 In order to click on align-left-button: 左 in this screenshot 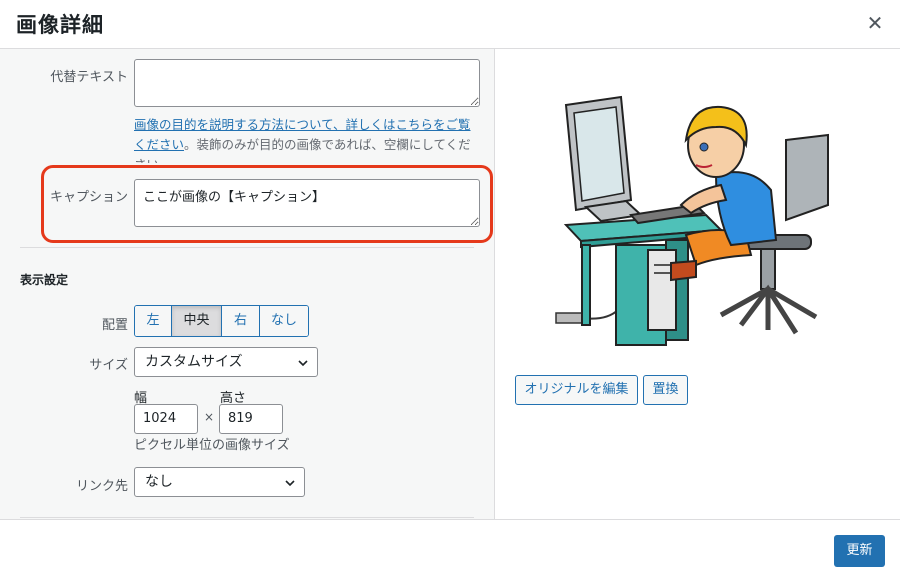, I will do `click(153, 321)`.